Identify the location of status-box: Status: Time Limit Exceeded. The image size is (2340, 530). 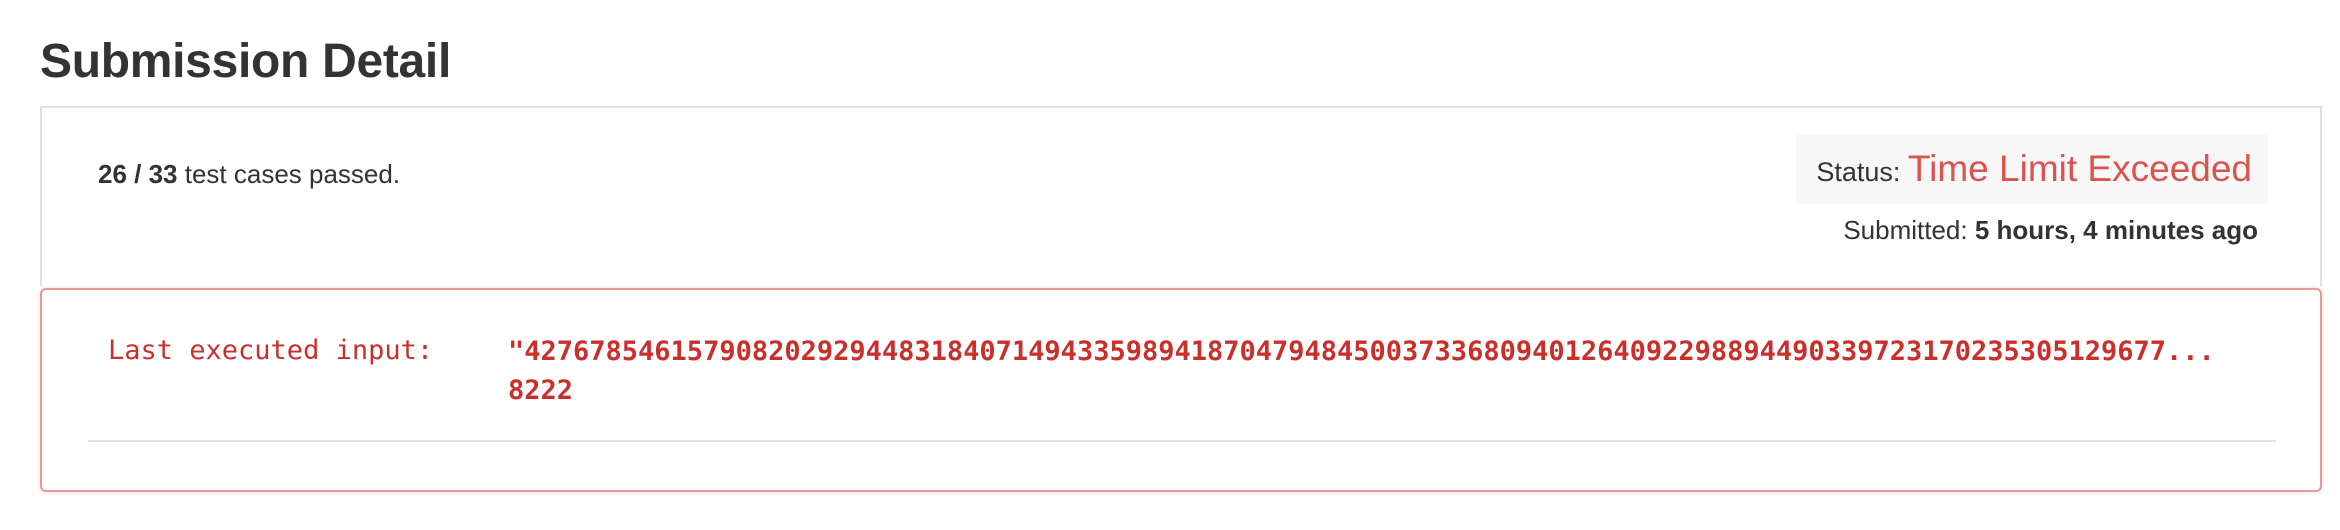
(2032, 169).